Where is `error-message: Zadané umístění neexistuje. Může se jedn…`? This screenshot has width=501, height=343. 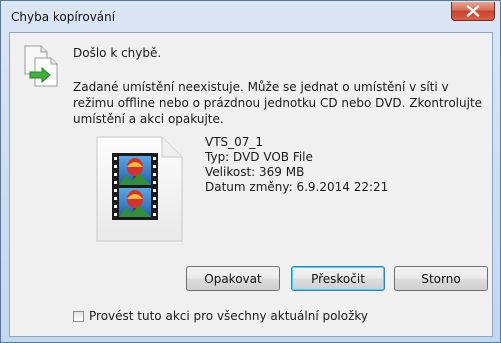 error-message: Zadané umístění neexistuje. Může se jedn… is located at coordinates (278, 103).